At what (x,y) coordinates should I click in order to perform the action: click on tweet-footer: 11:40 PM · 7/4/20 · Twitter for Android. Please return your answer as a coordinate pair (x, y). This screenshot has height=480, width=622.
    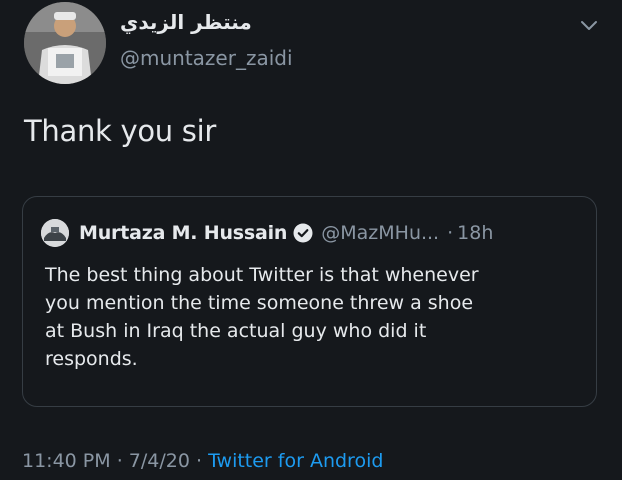
    Looking at the image, I should click on (202, 461).